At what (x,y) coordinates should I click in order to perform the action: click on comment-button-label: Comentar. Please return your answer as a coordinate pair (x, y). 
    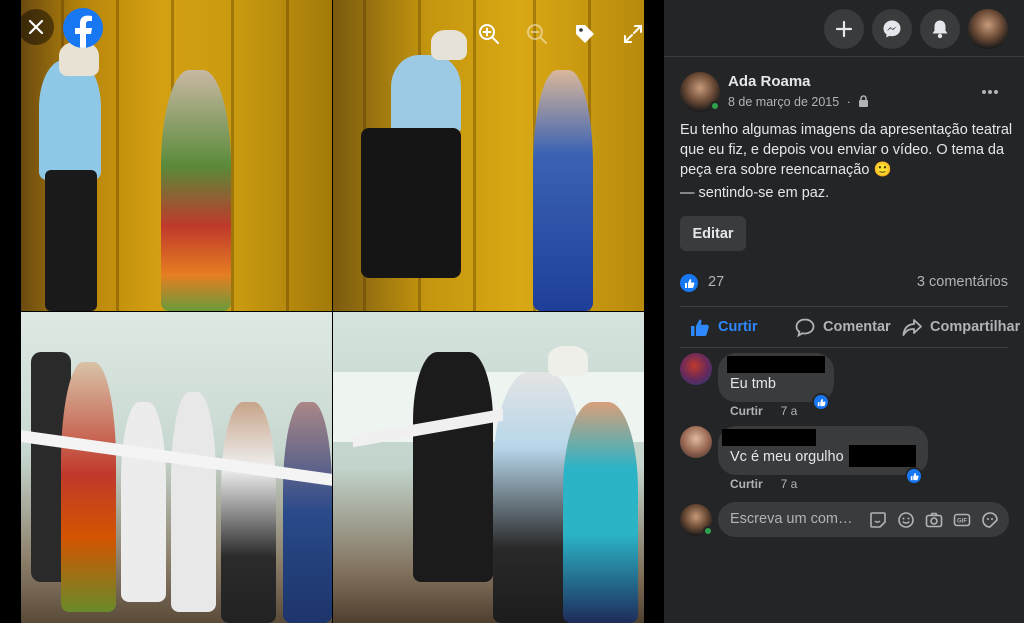
    Looking at the image, I should click on (857, 327).